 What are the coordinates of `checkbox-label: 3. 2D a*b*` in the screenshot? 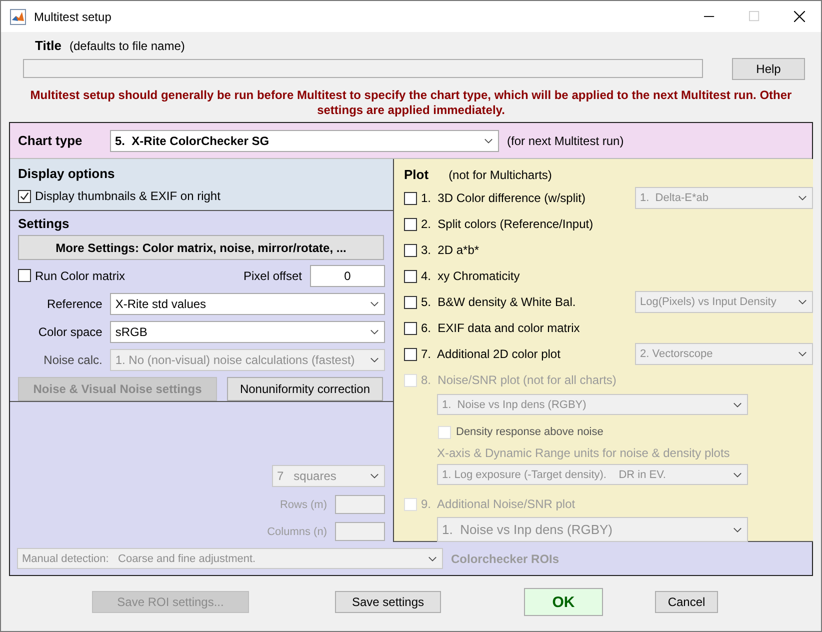 It's located at (450, 250).